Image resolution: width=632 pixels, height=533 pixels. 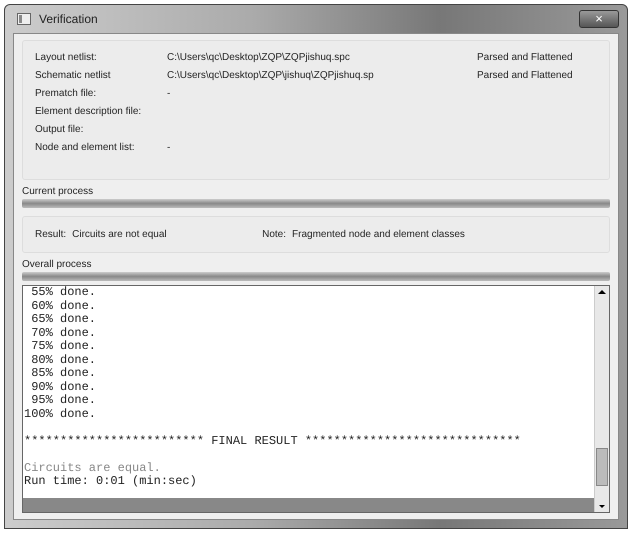 I want to click on file-label: Layout netlist:, so click(x=66, y=57).